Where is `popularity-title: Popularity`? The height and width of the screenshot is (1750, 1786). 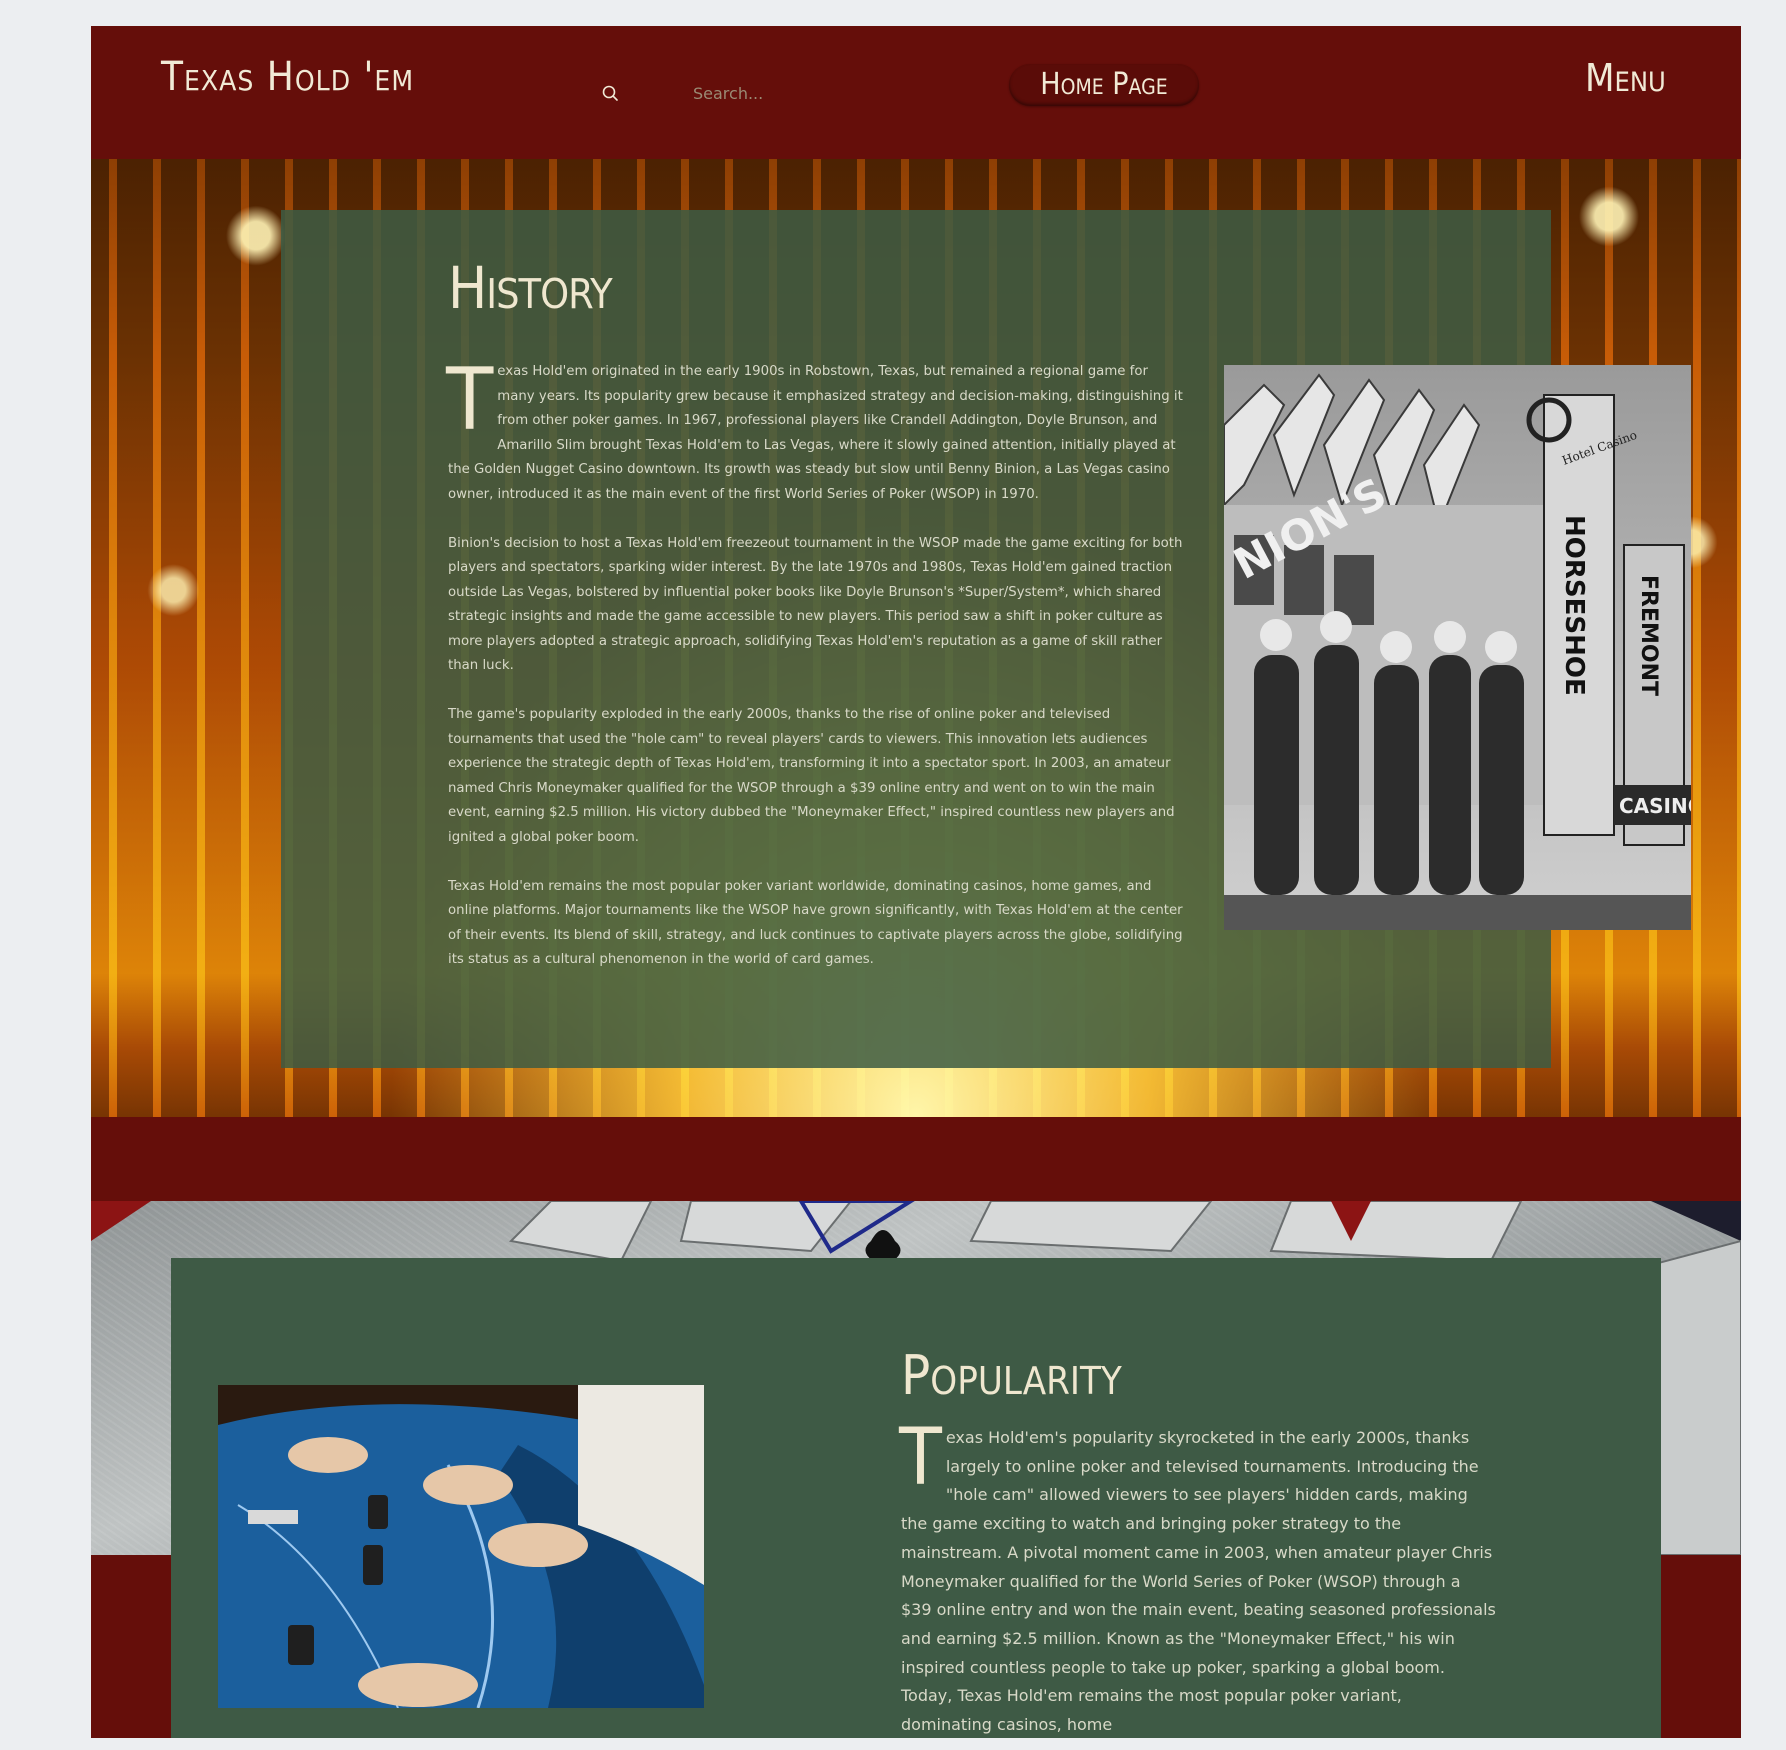
popularity-title: Popularity is located at coordinates (1011, 1375).